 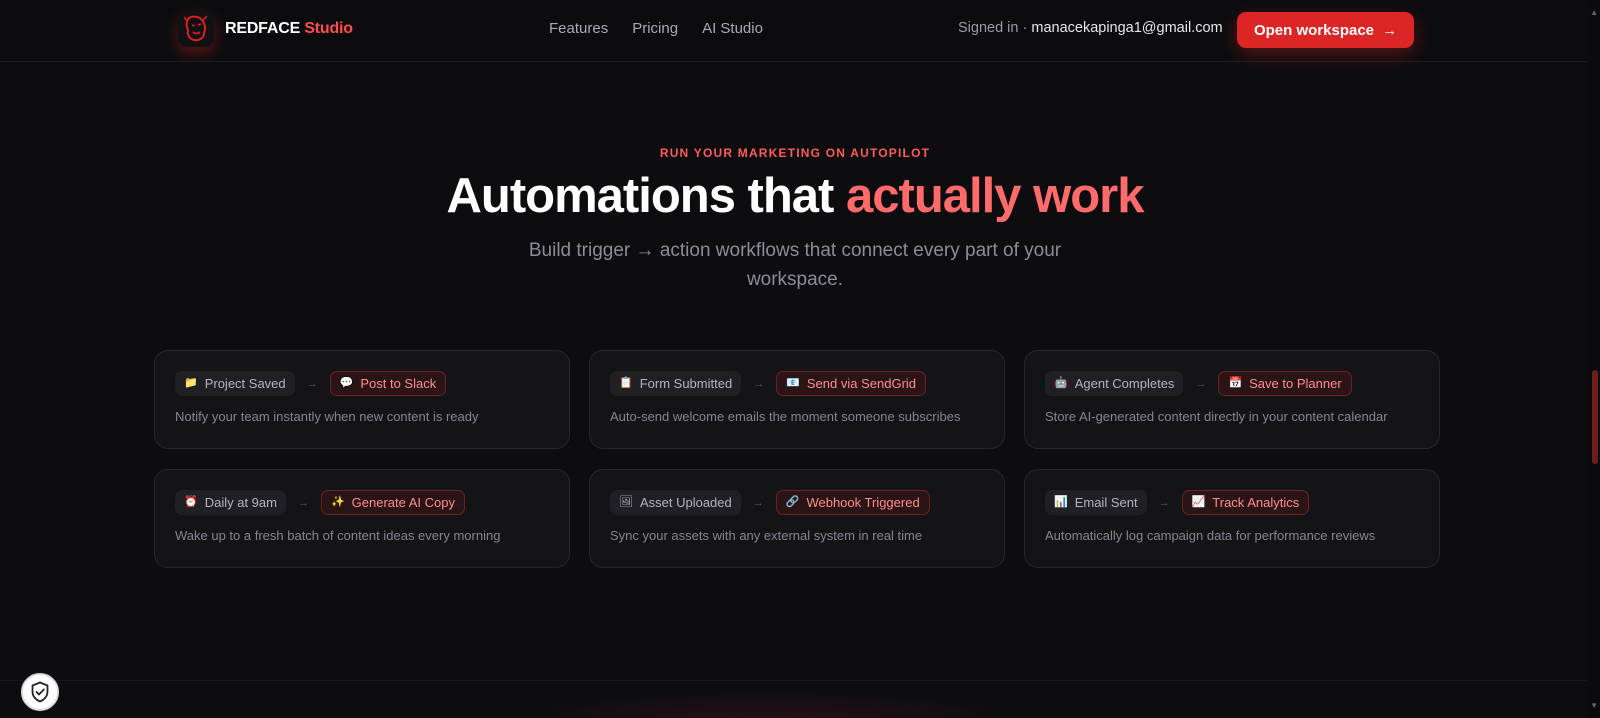 I want to click on scroll-down-icon: ▼, so click(x=1594, y=705).